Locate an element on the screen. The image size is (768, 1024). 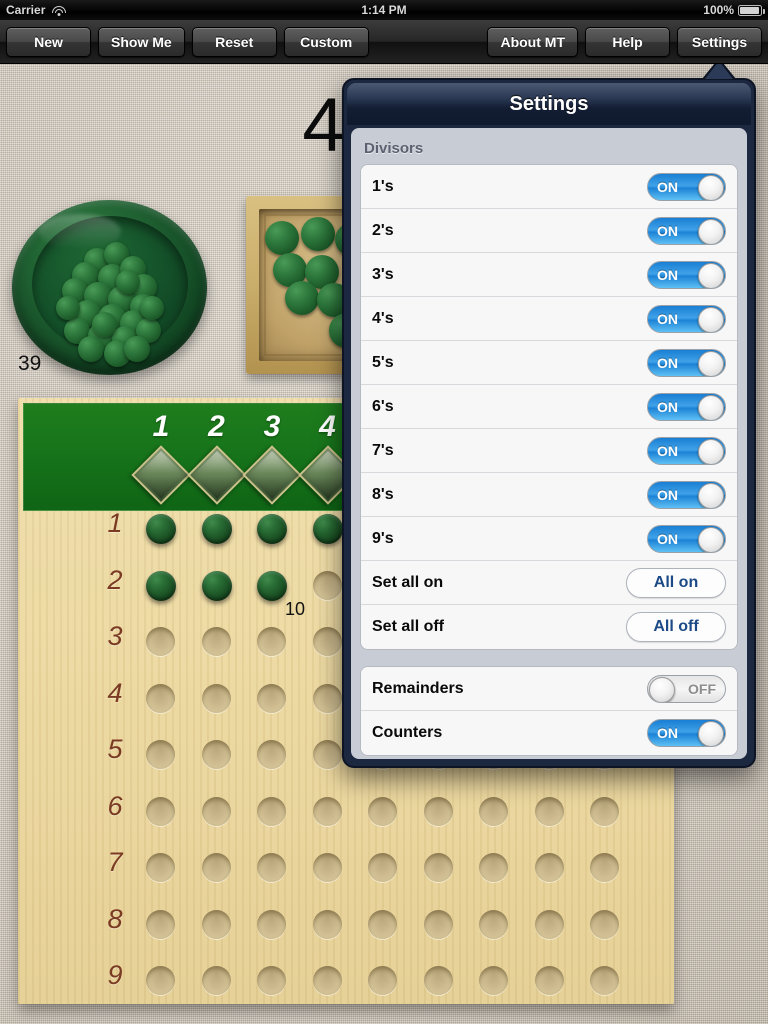
settings-row: 6's ON is located at coordinates (549, 407).